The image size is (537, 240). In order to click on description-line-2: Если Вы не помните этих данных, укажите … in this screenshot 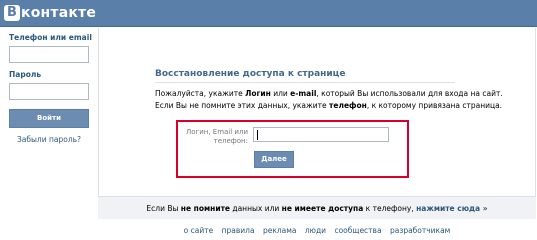, I will do `click(328, 105)`.